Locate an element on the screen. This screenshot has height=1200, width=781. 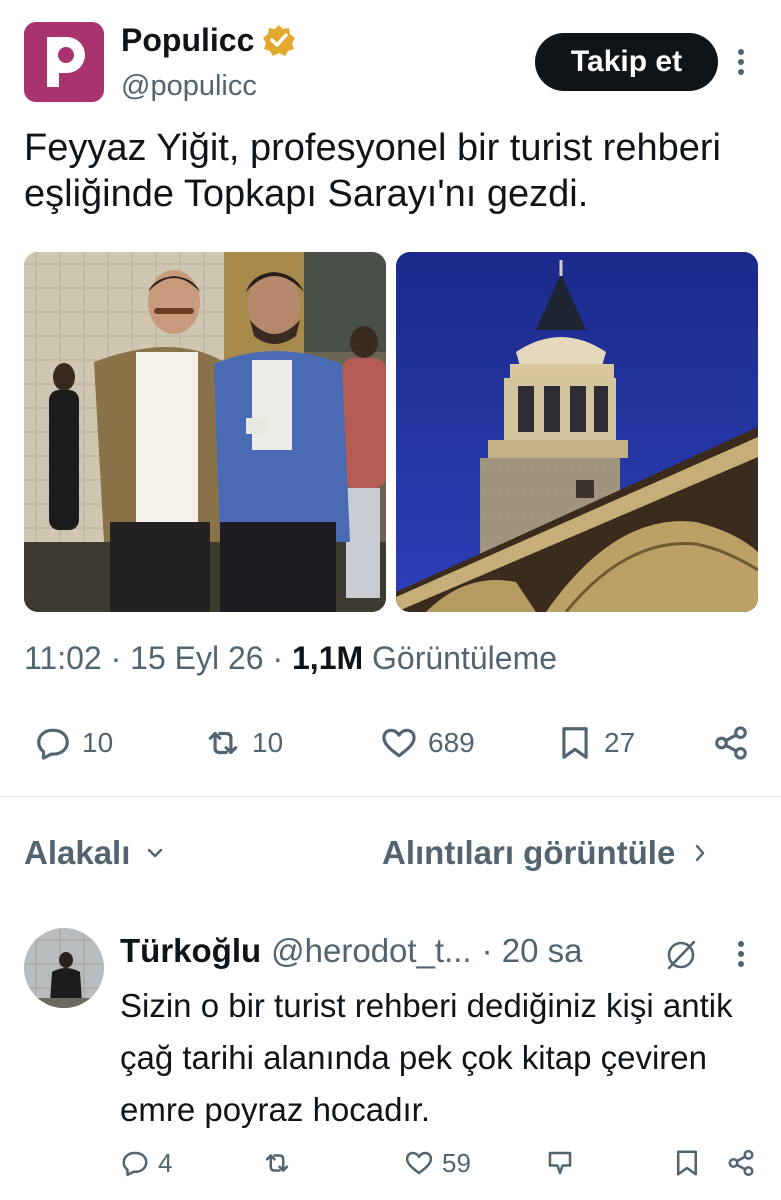
reply-author-name: Türkoğlu is located at coordinates (190, 951).